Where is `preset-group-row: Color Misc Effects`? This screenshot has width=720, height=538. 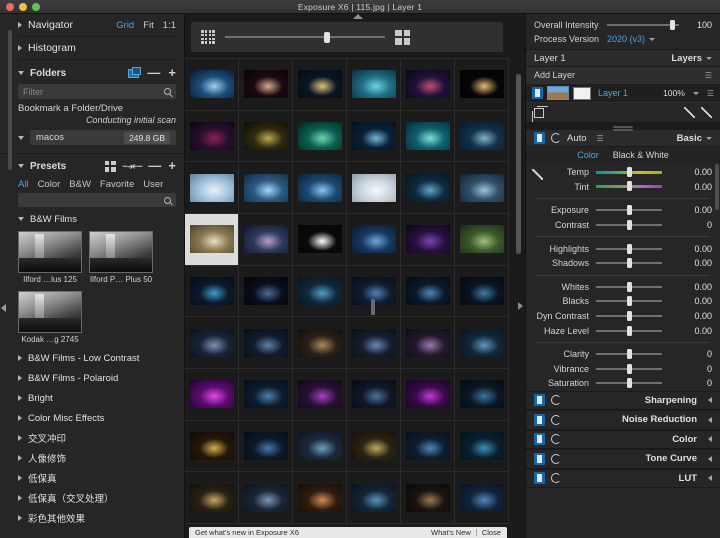 preset-group-row: Color Misc Effects is located at coordinates (97, 418).